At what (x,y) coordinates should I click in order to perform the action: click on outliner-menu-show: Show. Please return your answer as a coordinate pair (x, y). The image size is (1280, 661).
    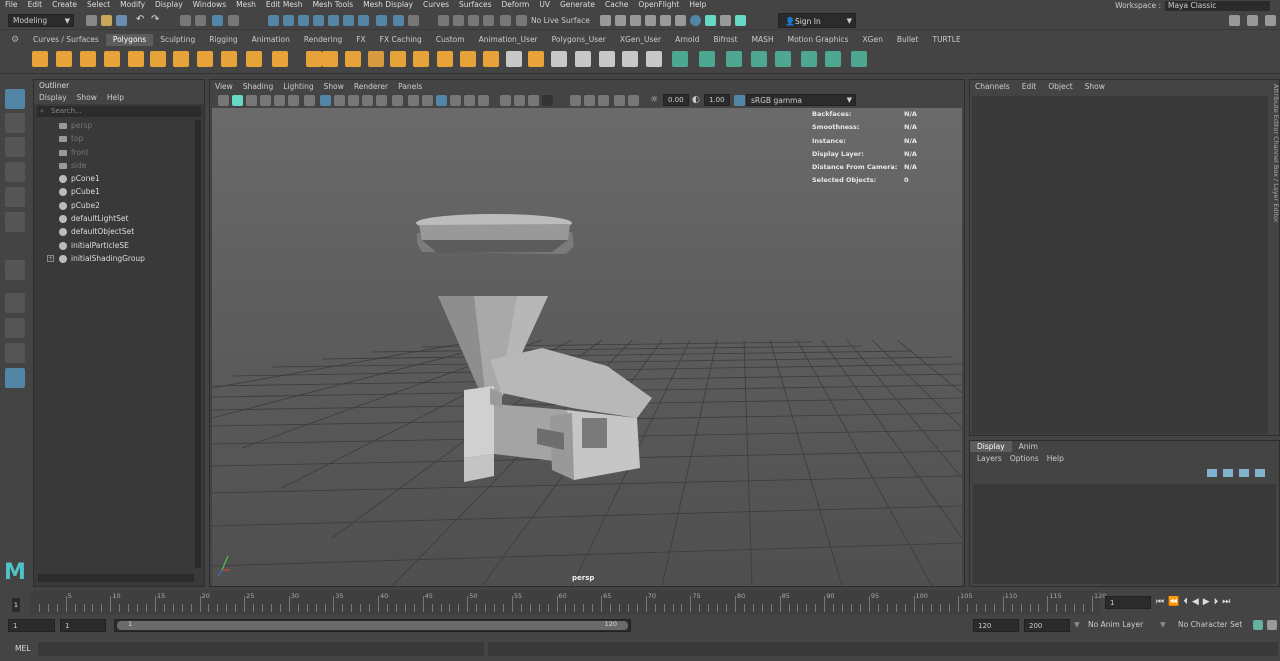
    Looking at the image, I should click on (87, 98).